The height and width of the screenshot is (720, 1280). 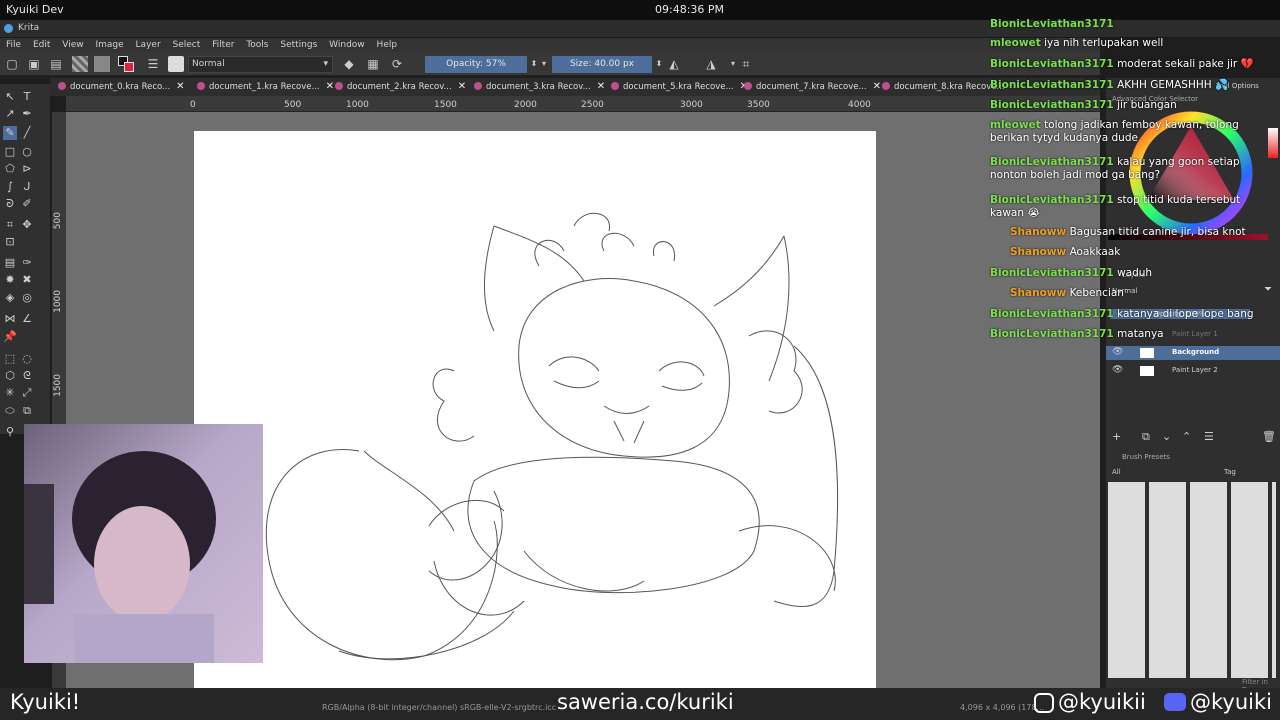 I want to click on delete-layer-icon: 🗑, so click(x=1269, y=436).